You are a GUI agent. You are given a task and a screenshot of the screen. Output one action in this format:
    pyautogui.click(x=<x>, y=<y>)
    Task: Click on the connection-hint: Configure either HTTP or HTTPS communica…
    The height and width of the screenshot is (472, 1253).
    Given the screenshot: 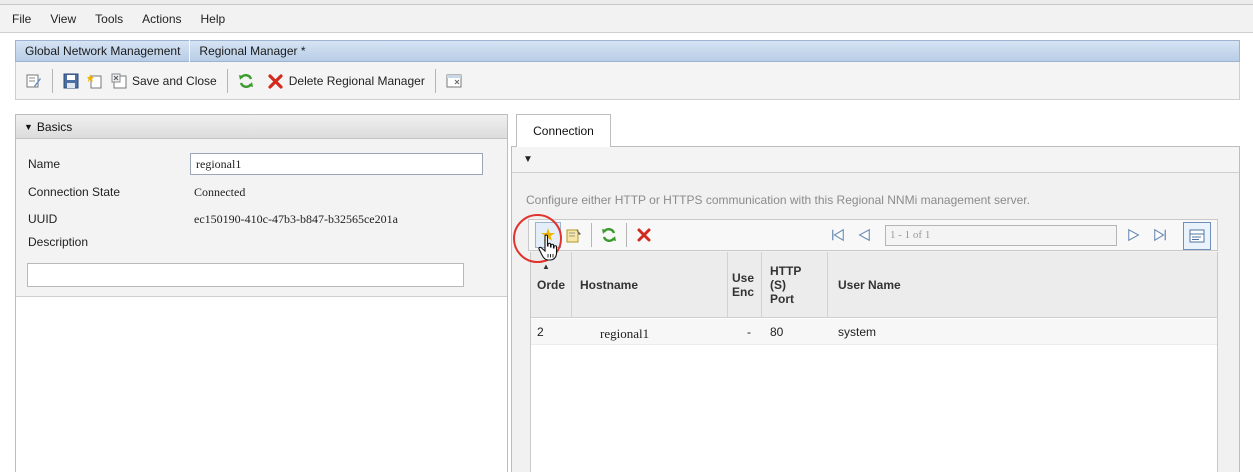 What is the action you would take?
    pyautogui.click(x=778, y=200)
    